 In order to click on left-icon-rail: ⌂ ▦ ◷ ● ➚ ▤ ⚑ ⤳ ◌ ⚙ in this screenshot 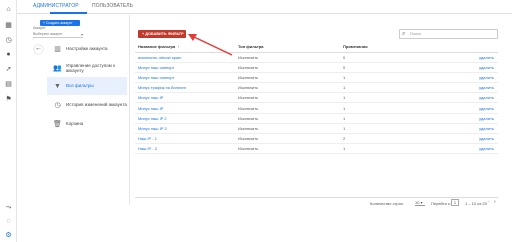, I will do `click(8, 121)`.